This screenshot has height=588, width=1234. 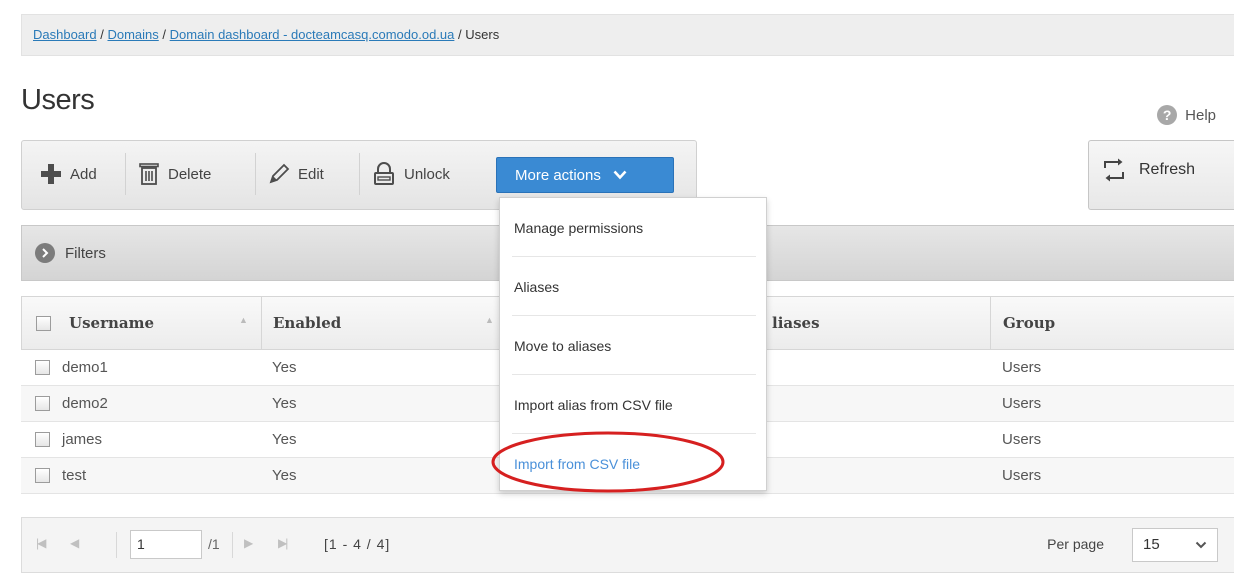 I want to click on edit-button-label: Edit, so click(x=311, y=174).